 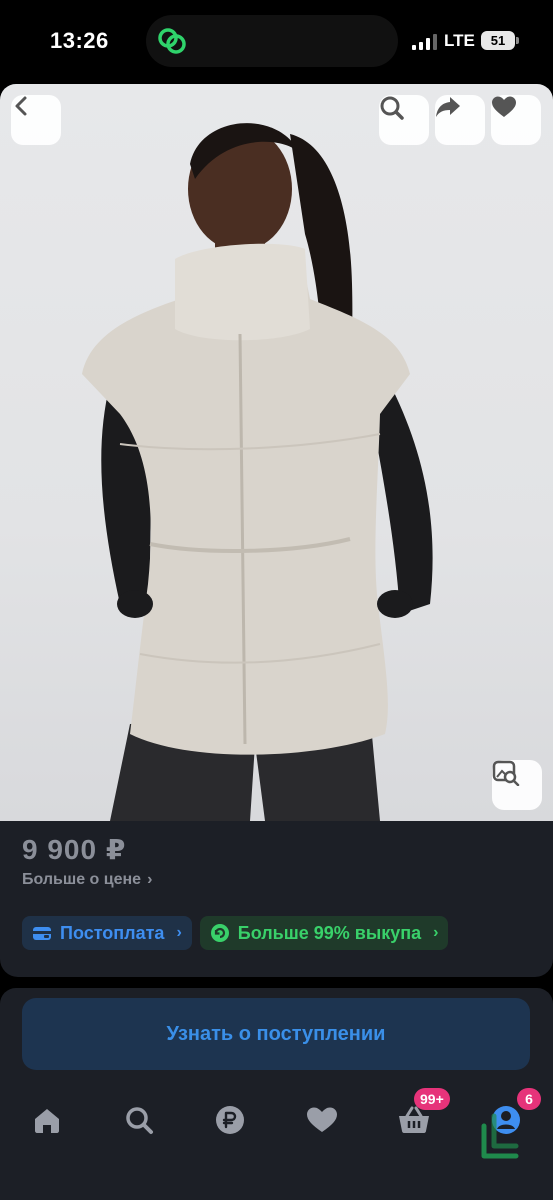 What do you see at coordinates (172, 41) in the screenshot?
I see `app-logo-icon` at bounding box center [172, 41].